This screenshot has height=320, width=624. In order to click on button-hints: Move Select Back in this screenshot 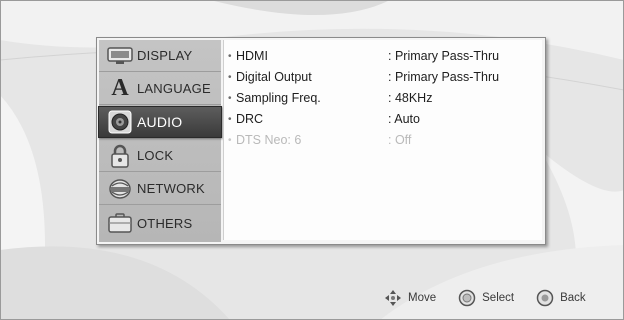, I will do `click(485, 298)`.